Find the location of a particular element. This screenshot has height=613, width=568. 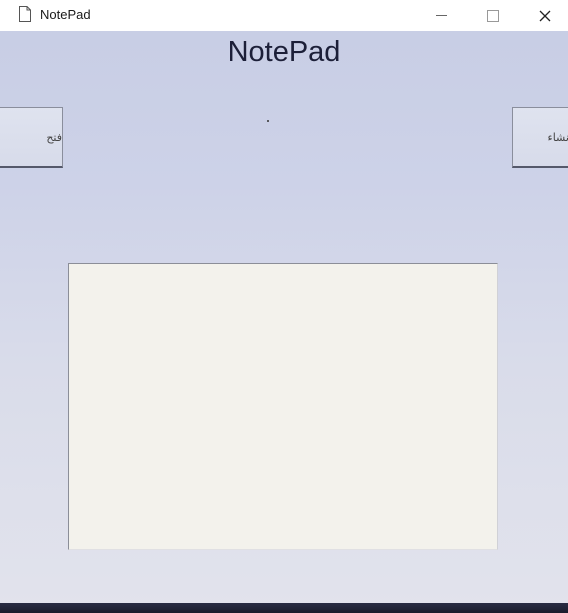

minimize-button is located at coordinates (441, 15).